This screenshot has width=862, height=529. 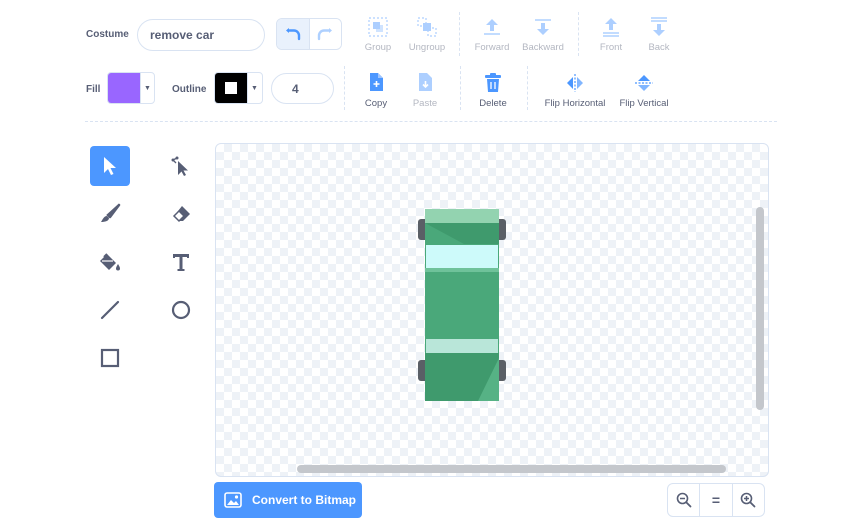 I want to click on group-label: Group, so click(x=378, y=47).